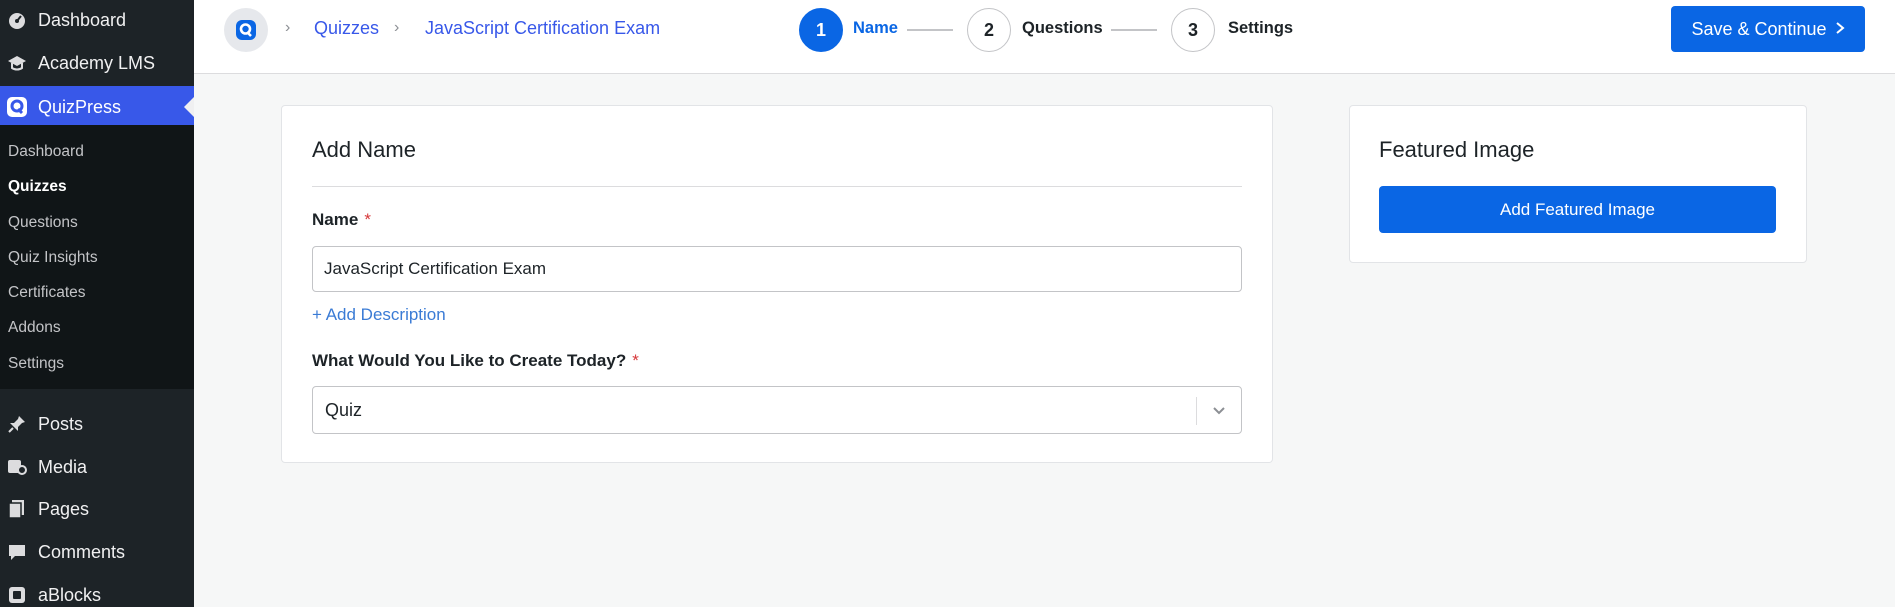 The height and width of the screenshot is (607, 1895). I want to click on step-2-label: Questions, so click(1062, 28).